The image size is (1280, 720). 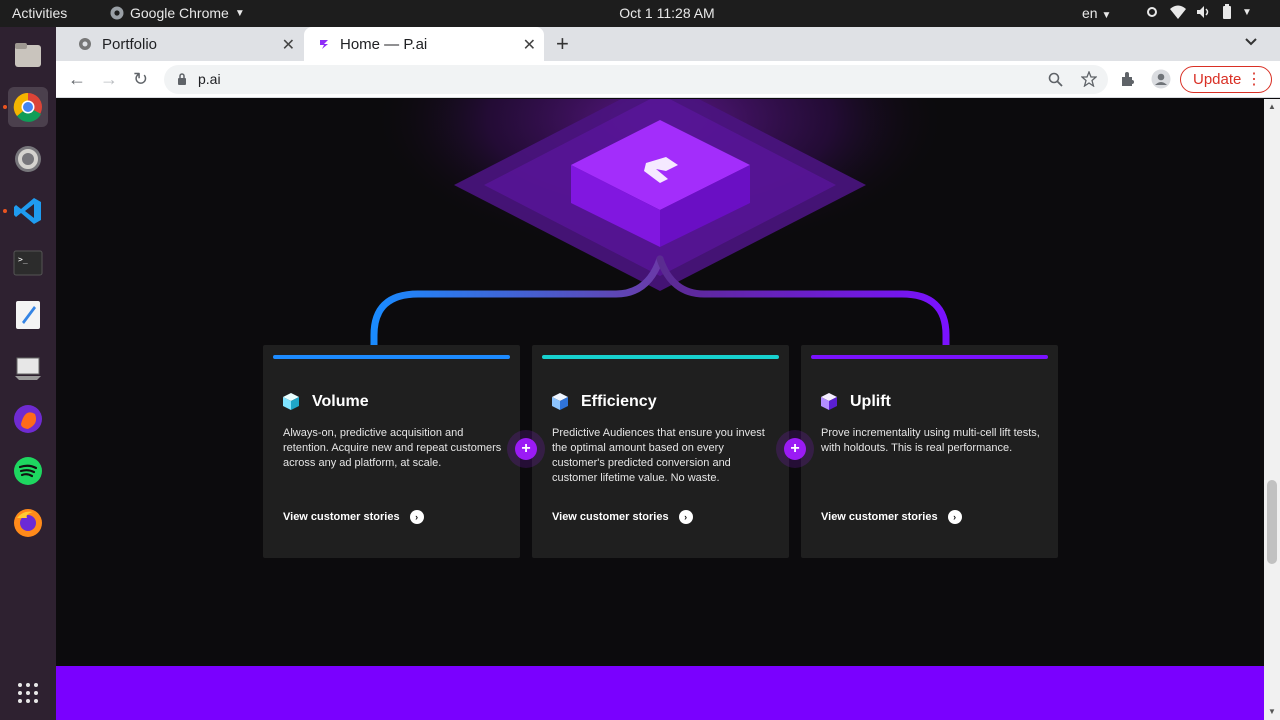 What do you see at coordinates (1128, 79) in the screenshot?
I see `extensions-icon` at bounding box center [1128, 79].